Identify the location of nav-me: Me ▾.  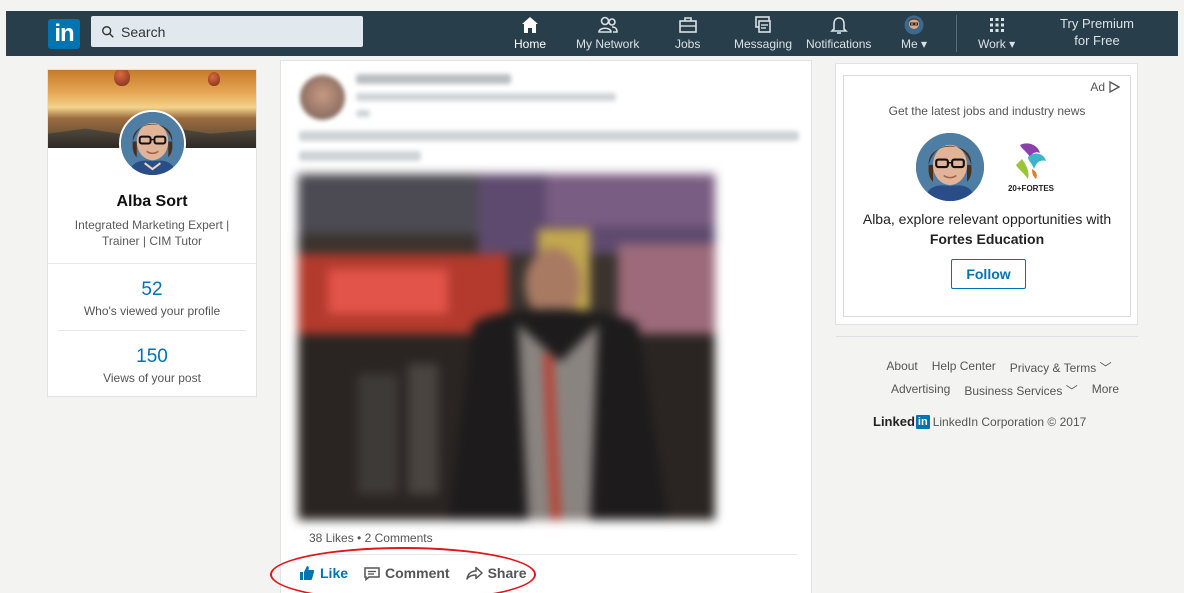
(914, 33).